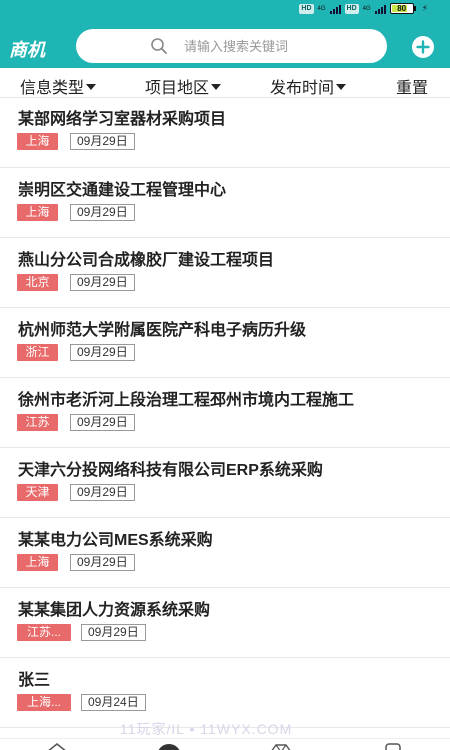  Describe the element at coordinates (281, 746) in the screenshot. I see `diamond-icon` at that location.